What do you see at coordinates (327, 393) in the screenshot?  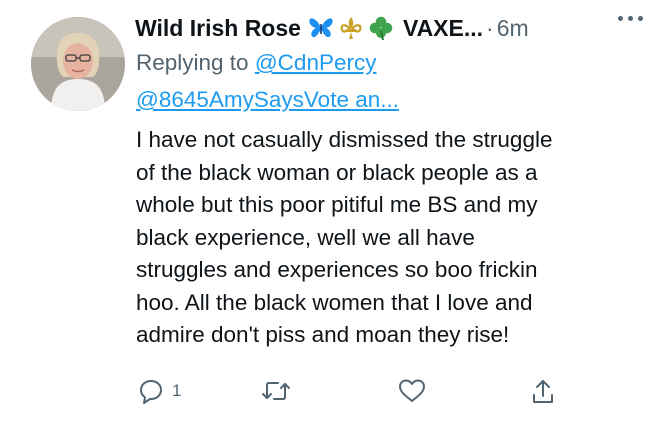 I see `action-bar: 1` at bounding box center [327, 393].